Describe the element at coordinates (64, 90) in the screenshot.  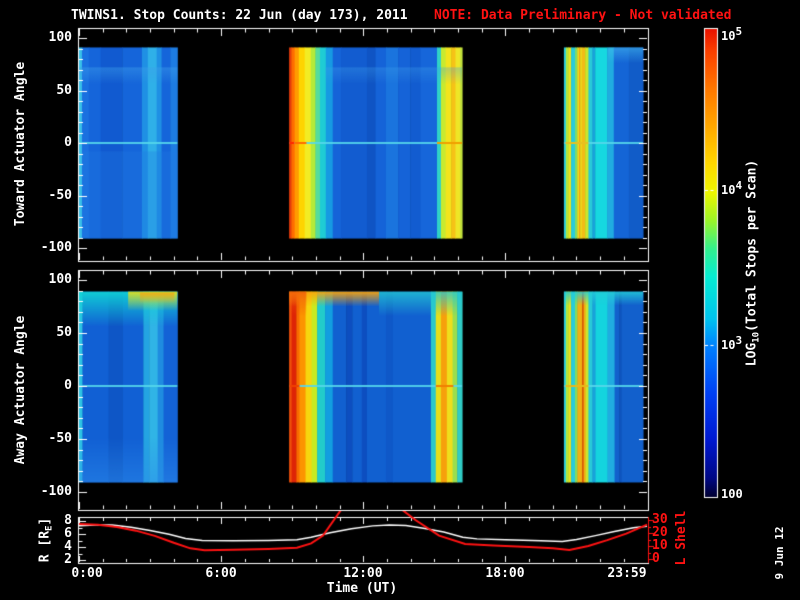
I see `panel1-ytick: 50` at that location.